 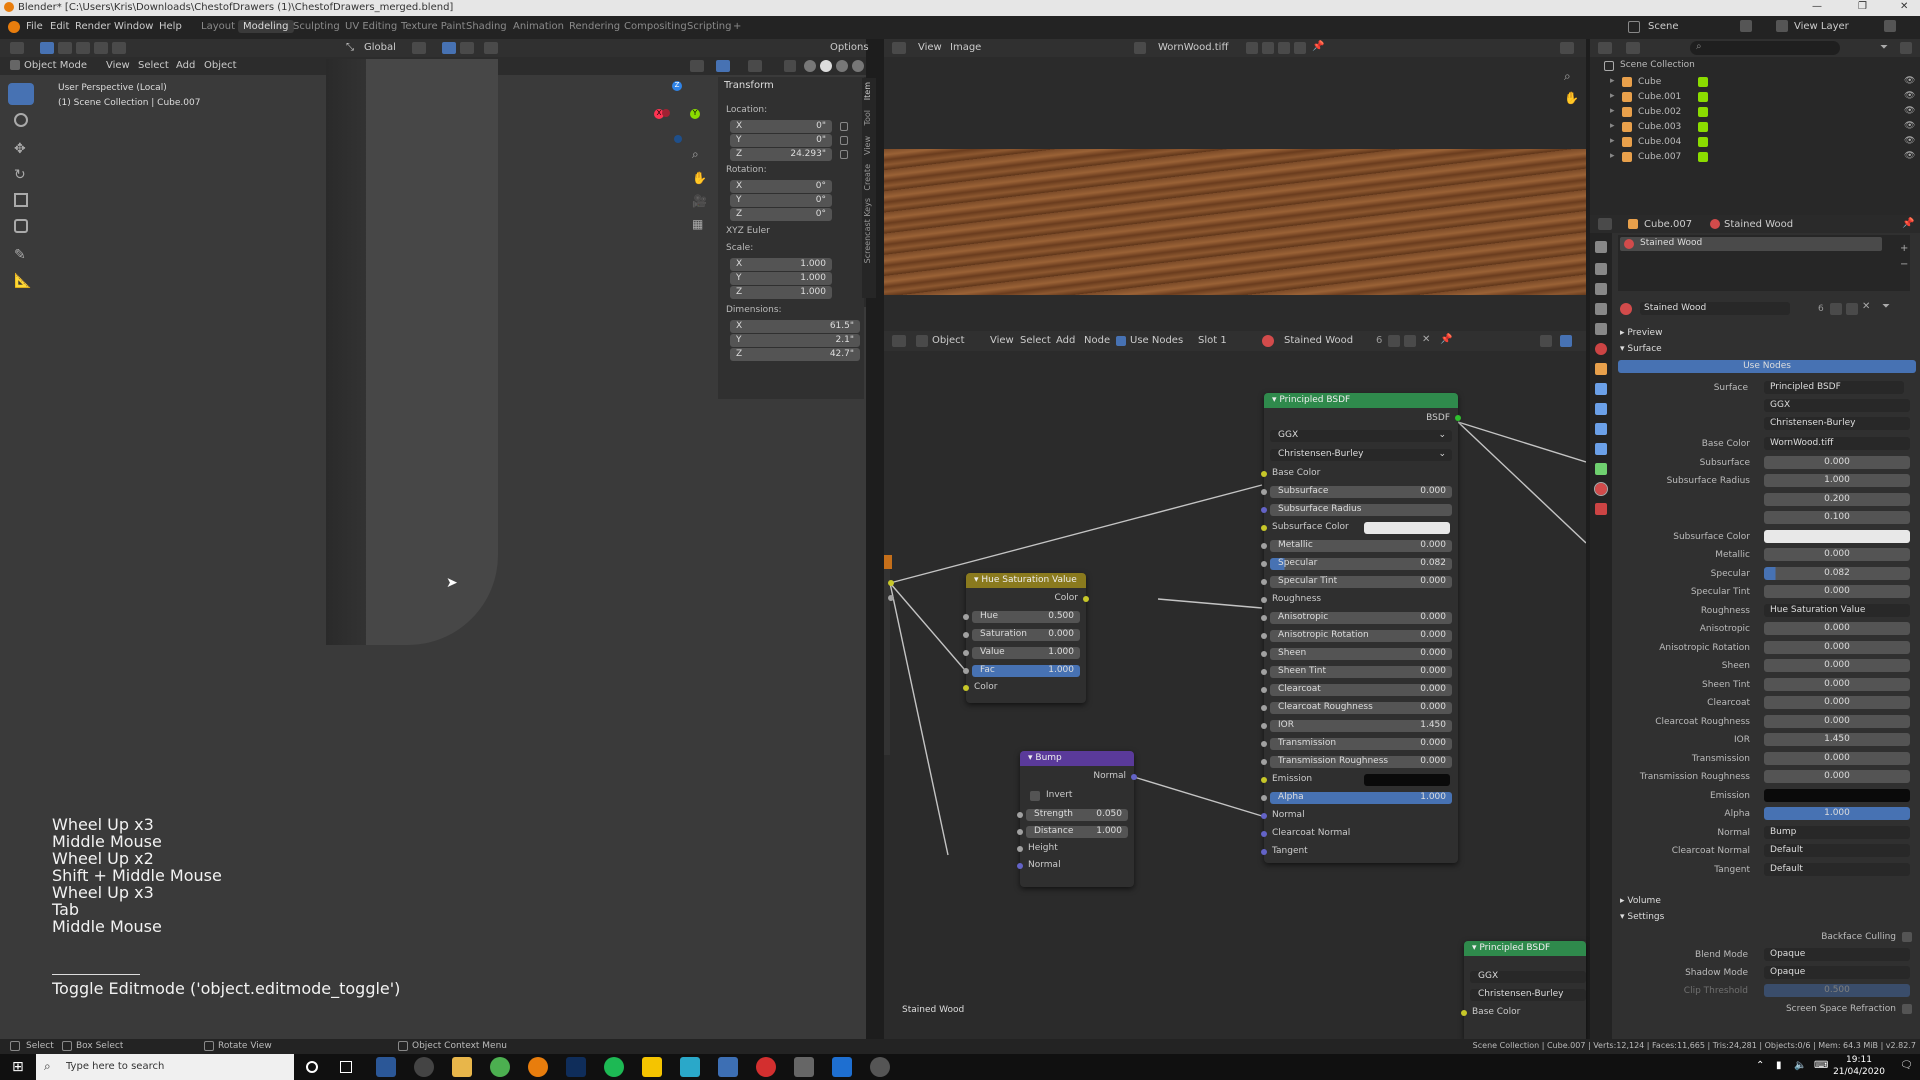 I want to click on app-5-icon, so click(x=766, y=1067).